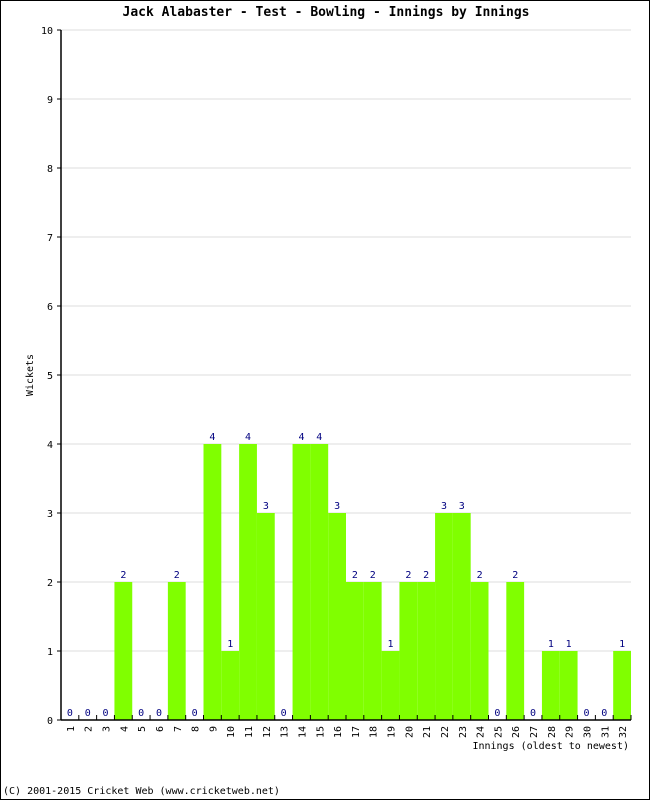 The width and height of the screenshot is (650, 800). I want to click on x-tick-label: 17, so click(356, 732).